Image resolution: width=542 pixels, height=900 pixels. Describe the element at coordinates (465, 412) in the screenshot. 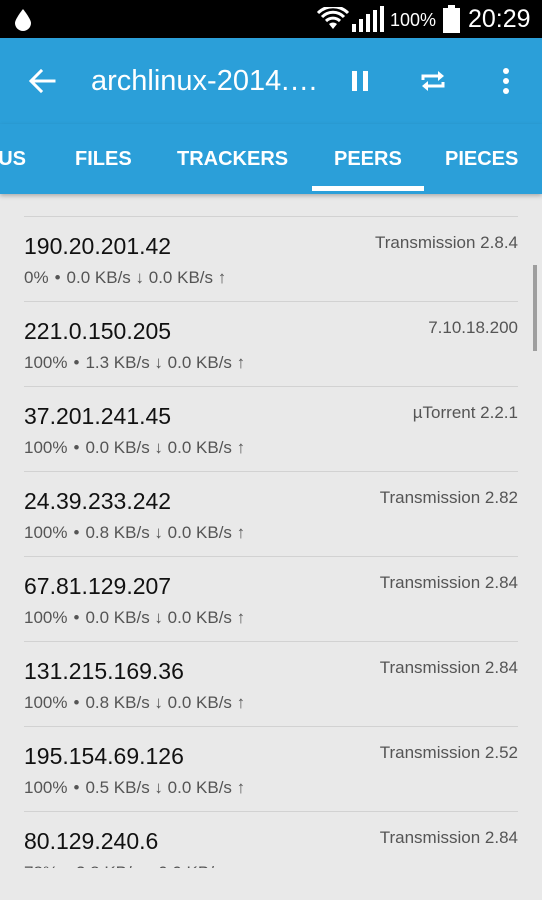

I see `peer-client: µTorrent 2.2.1` at that location.